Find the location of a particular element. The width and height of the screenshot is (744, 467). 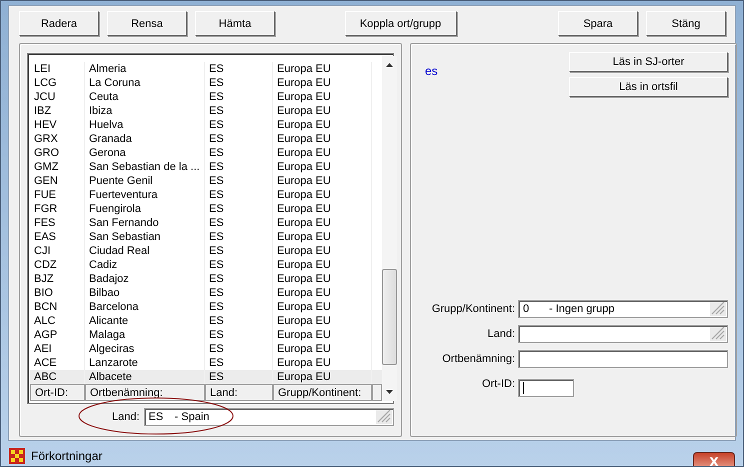

scroll-down-arrow-icon is located at coordinates (389, 392).